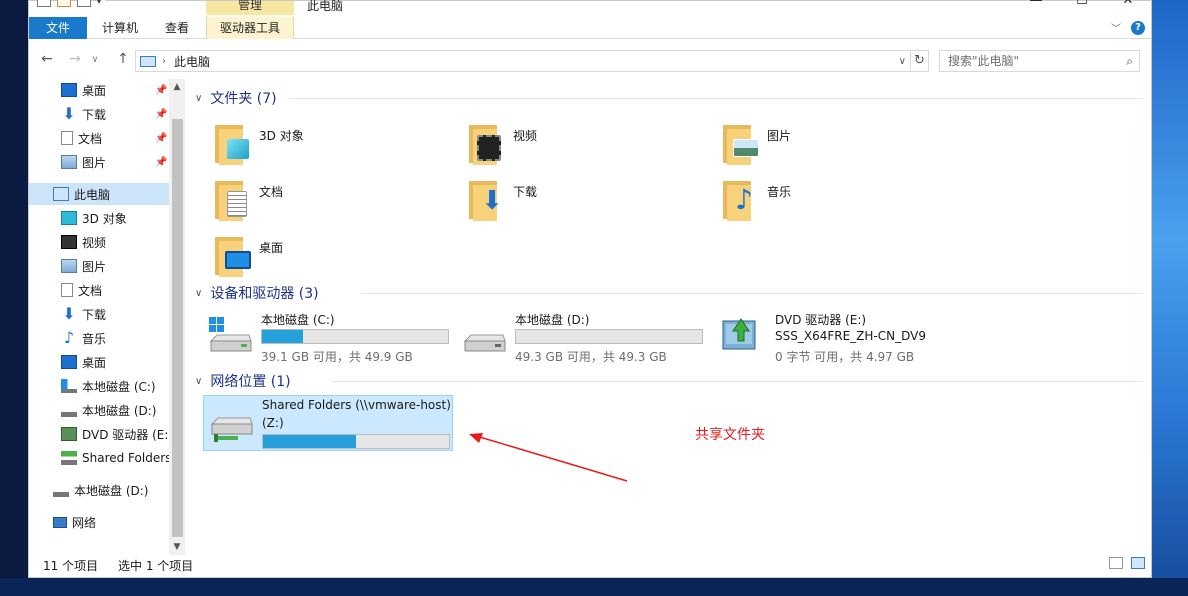 The height and width of the screenshot is (596, 1188). What do you see at coordinates (67, 138) in the screenshot?
I see `document-icon` at bounding box center [67, 138].